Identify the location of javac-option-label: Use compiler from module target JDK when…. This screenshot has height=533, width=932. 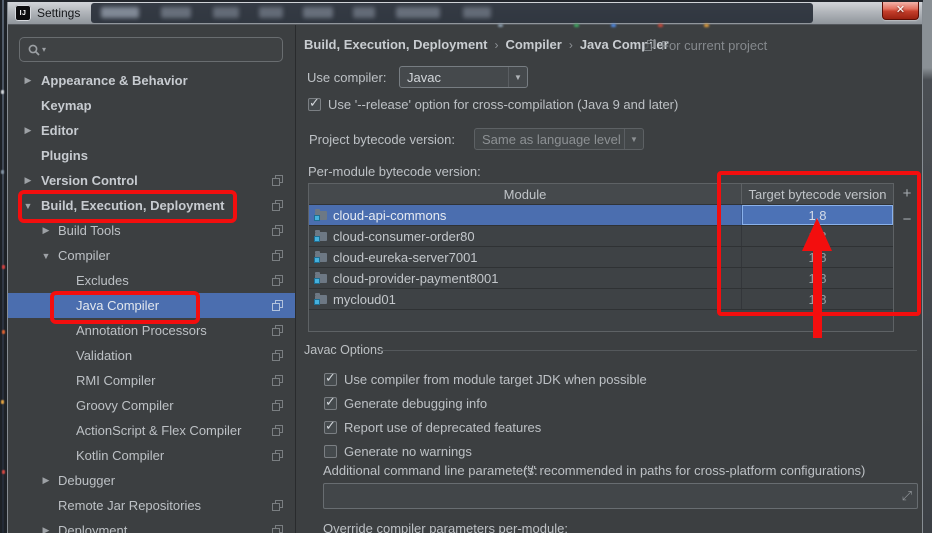
(495, 379).